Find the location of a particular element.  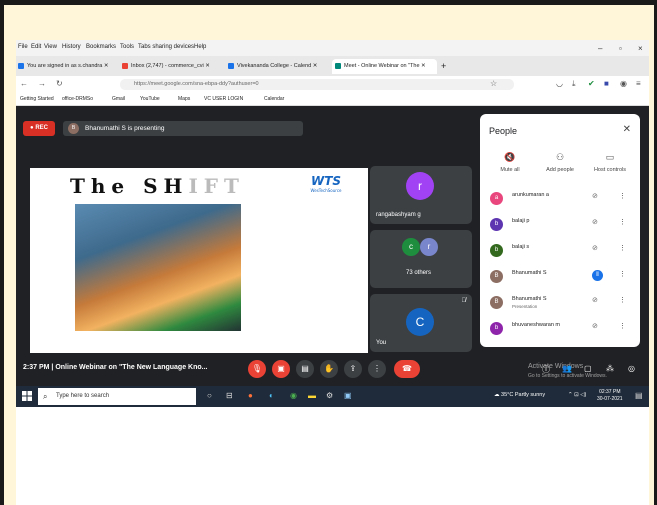

wts-logo-icon: WTS WesTechSource is located at coordinates (327, 183).